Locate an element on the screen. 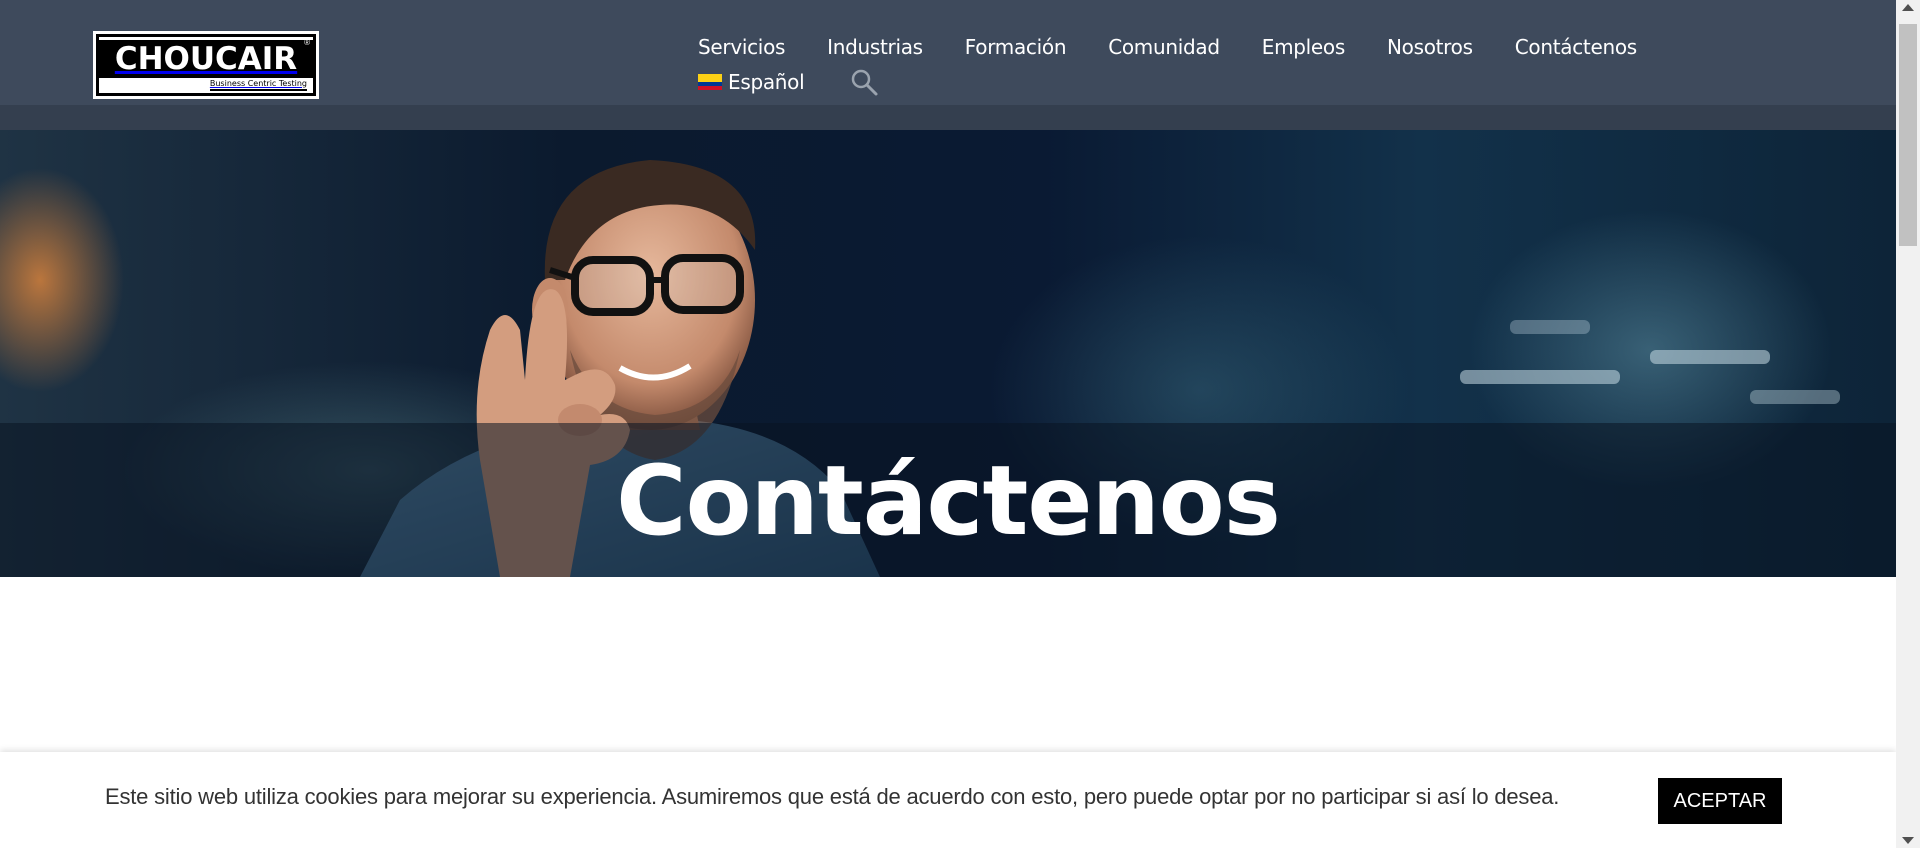 This screenshot has width=1920, height=848. scroll-up-arrow-icon is located at coordinates (1908, 7).